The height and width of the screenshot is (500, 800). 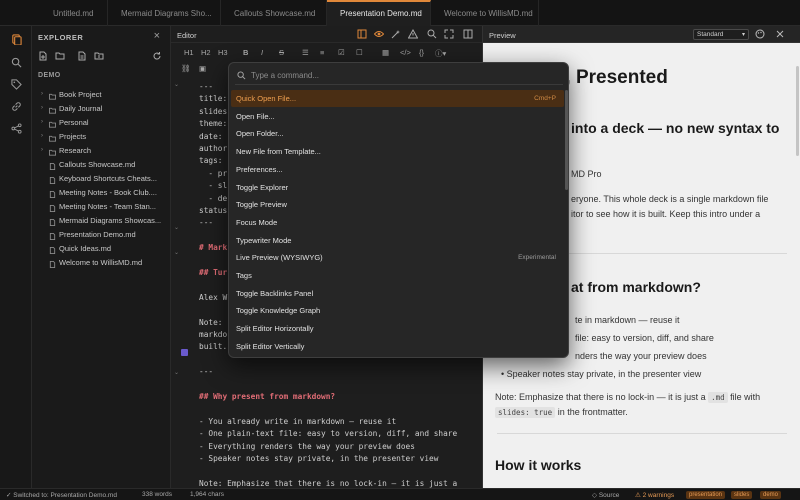 I want to click on preview-header: Preview Standard ▾, so click(x=641, y=34).